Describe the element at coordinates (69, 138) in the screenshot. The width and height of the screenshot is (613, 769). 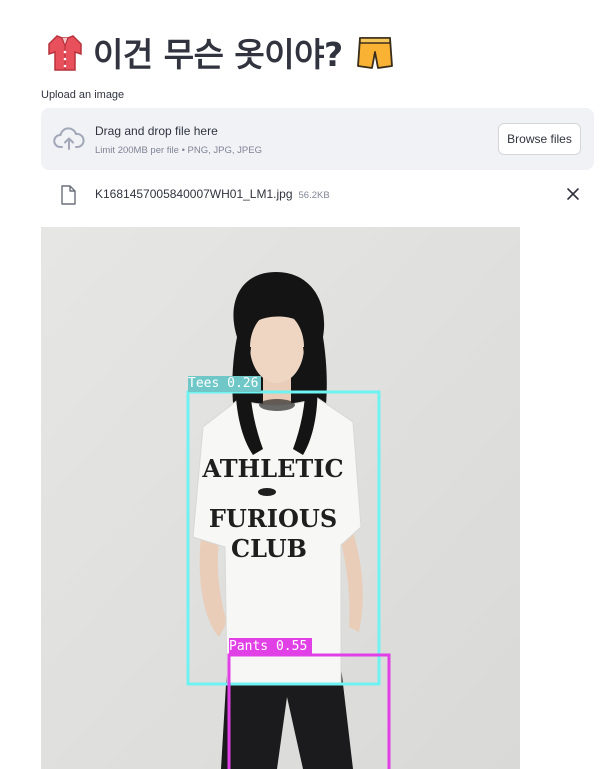
I see `cloud-upload-icon` at that location.